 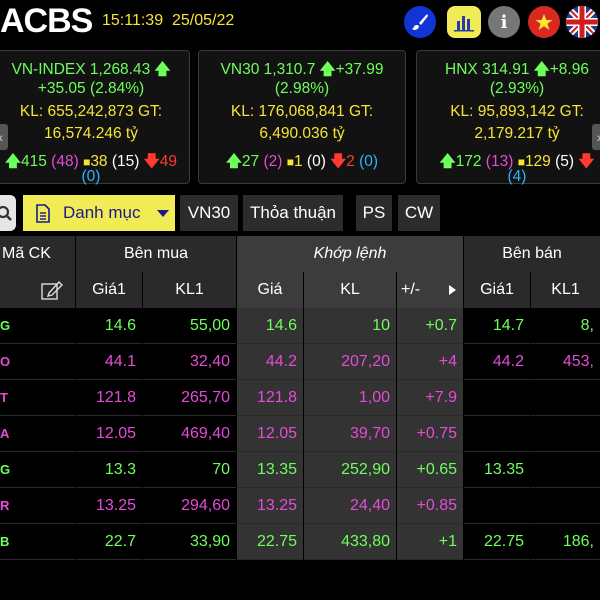 What do you see at coordinates (270, 398) in the screenshot?
I see `price-cell: 121.8` at bounding box center [270, 398].